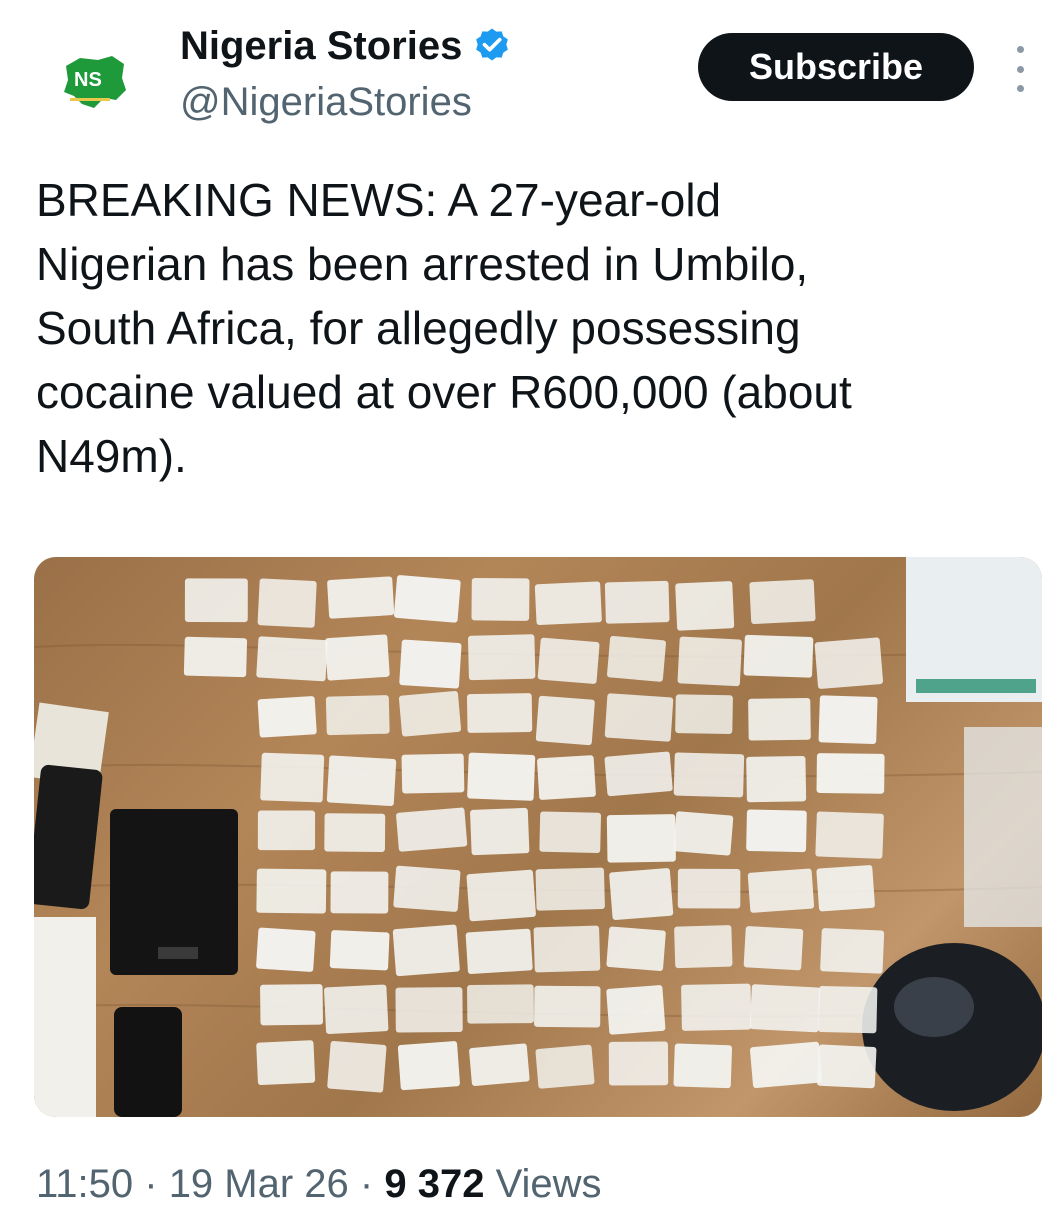 The height and width of the screenshot is (1210, 1042). I want to click on tweet-meta: 11:50 · 19 Mar 26 · 9 372 Views, so click(319, 1184).